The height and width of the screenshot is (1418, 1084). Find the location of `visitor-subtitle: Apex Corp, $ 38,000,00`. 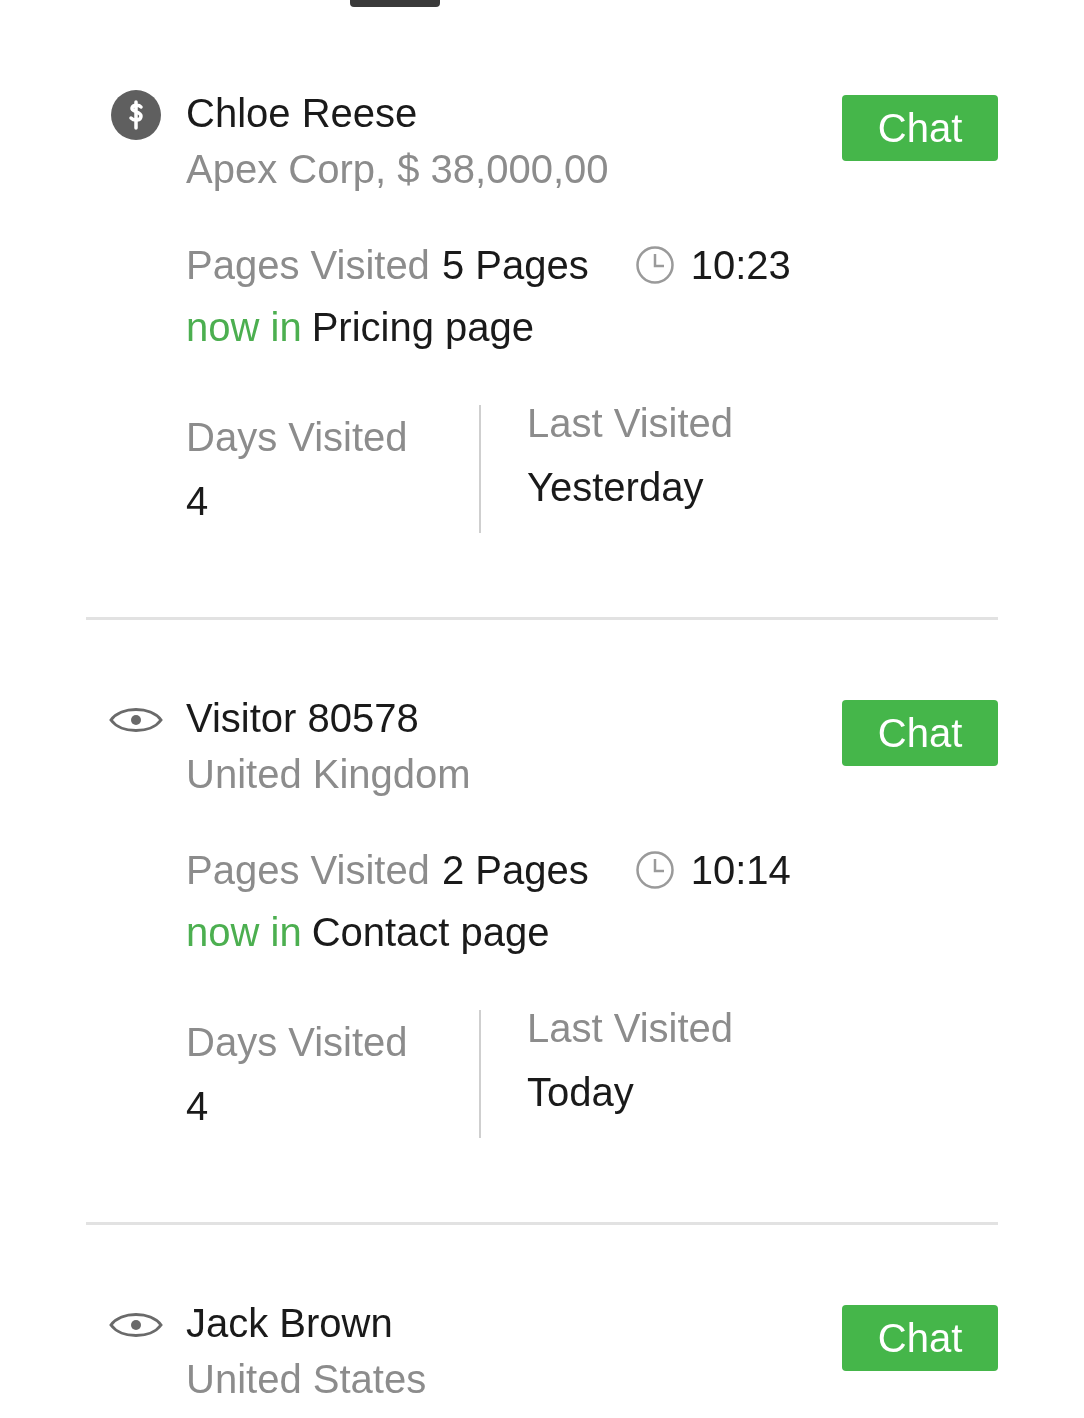

visitor-subtitle: Apex Corp, $ 38,000,00 is located at coordinates (397, 169).